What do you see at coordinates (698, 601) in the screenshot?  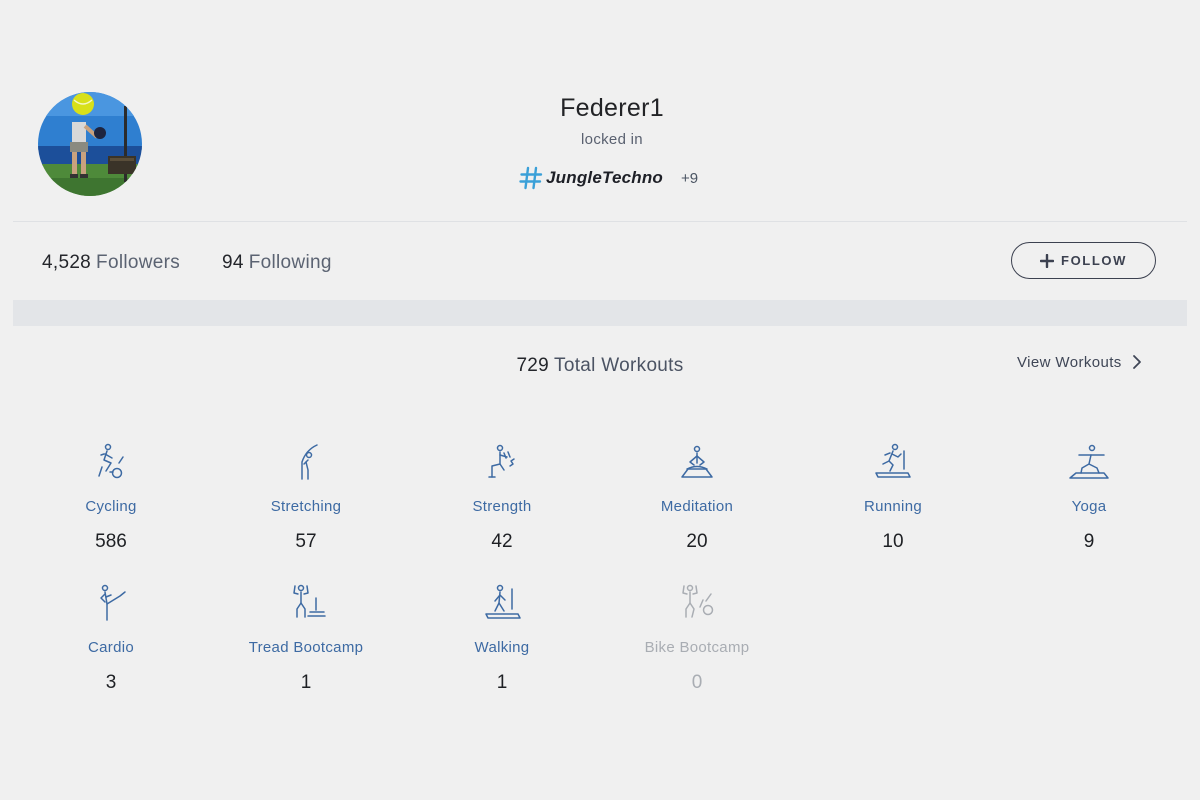 I see `bike-bootcamp-icon` at bounding box center [698, 601].